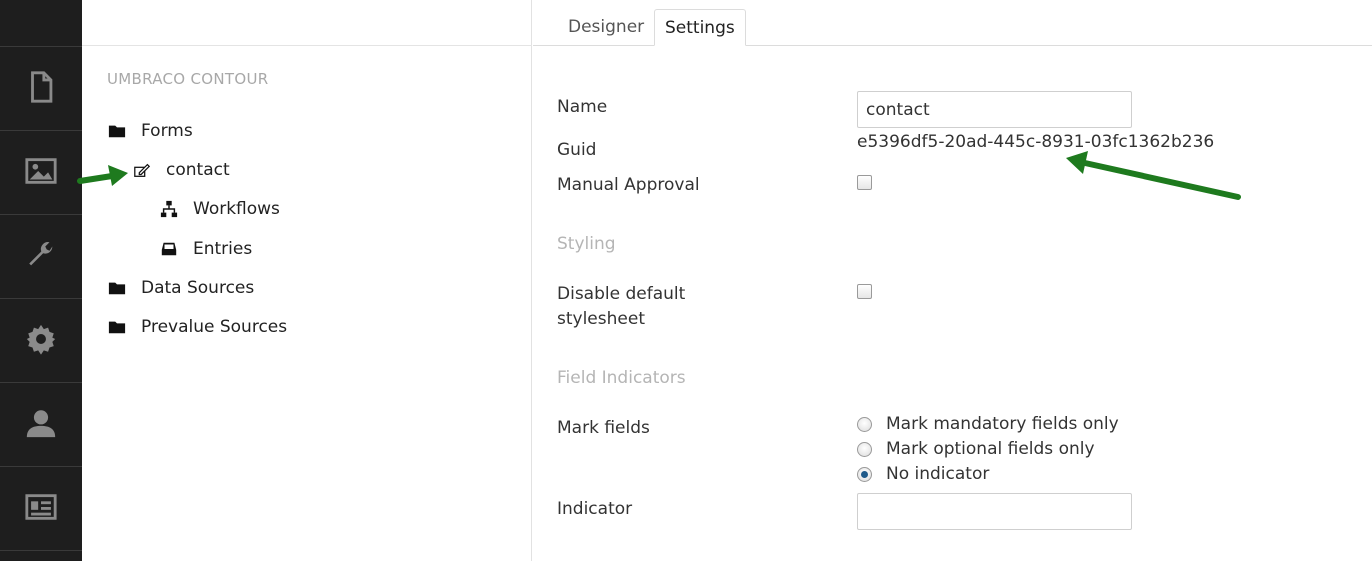 Image resolution: width=1372 pixels, height=561 pixels. I want to click on tree-node-data-sources: Data Sources, so click(180, 288).